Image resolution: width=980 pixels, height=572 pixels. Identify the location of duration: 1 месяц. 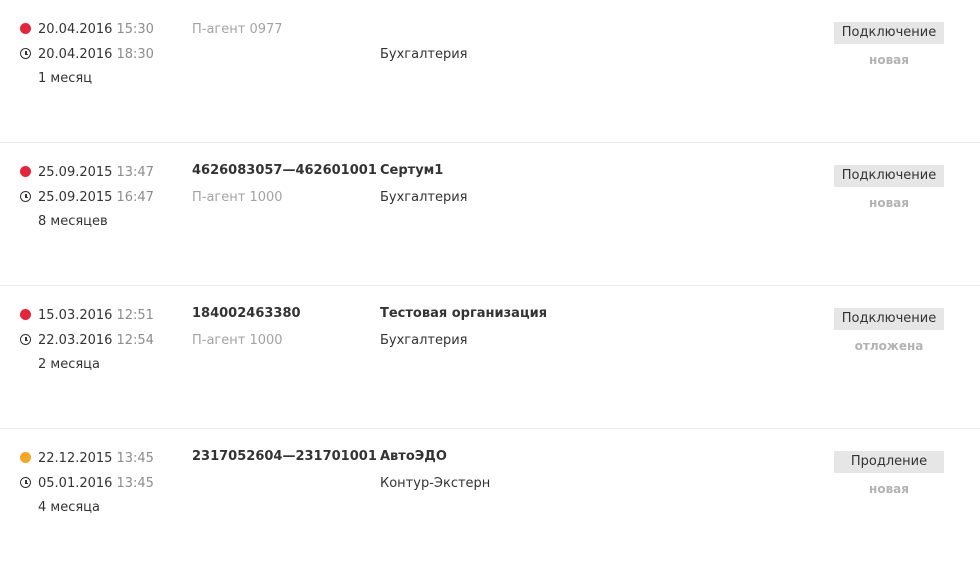
(65, 78).